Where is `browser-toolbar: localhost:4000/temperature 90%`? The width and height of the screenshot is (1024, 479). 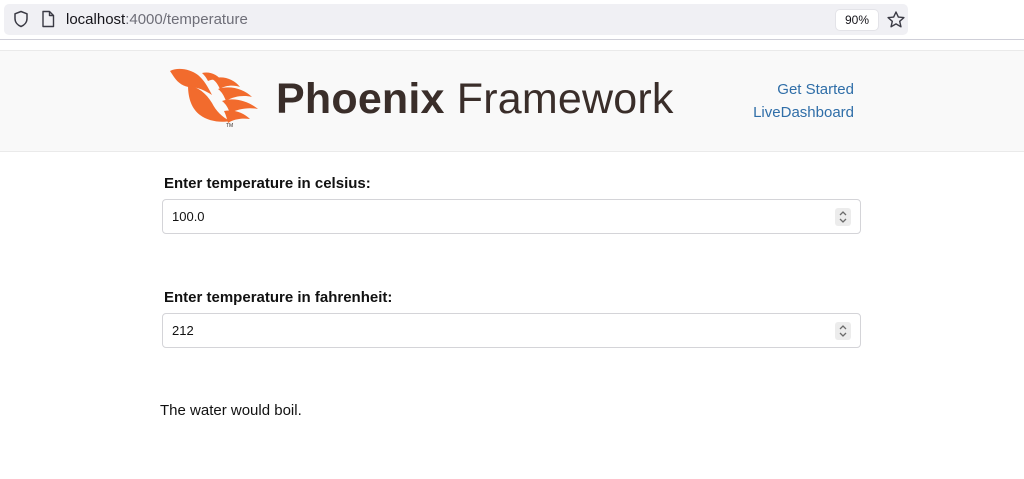 browser-toolbar: localhost:4000/temperature 90% is located at coordinates (512, 20).